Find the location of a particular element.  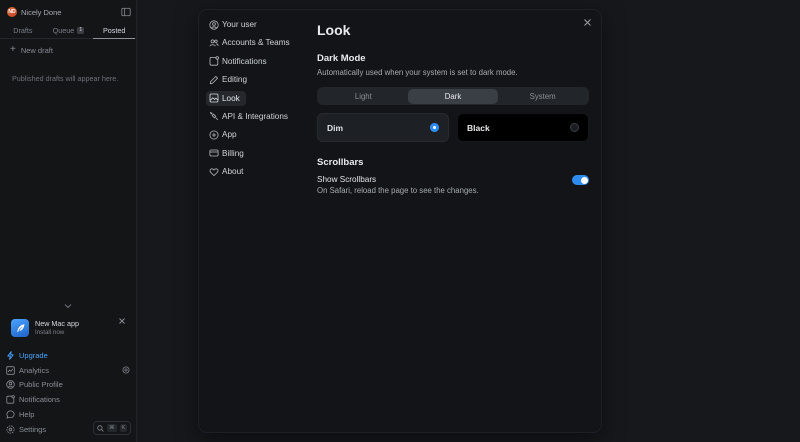

sidebar-item-label: Analytics is located at coordinates (34, 370).